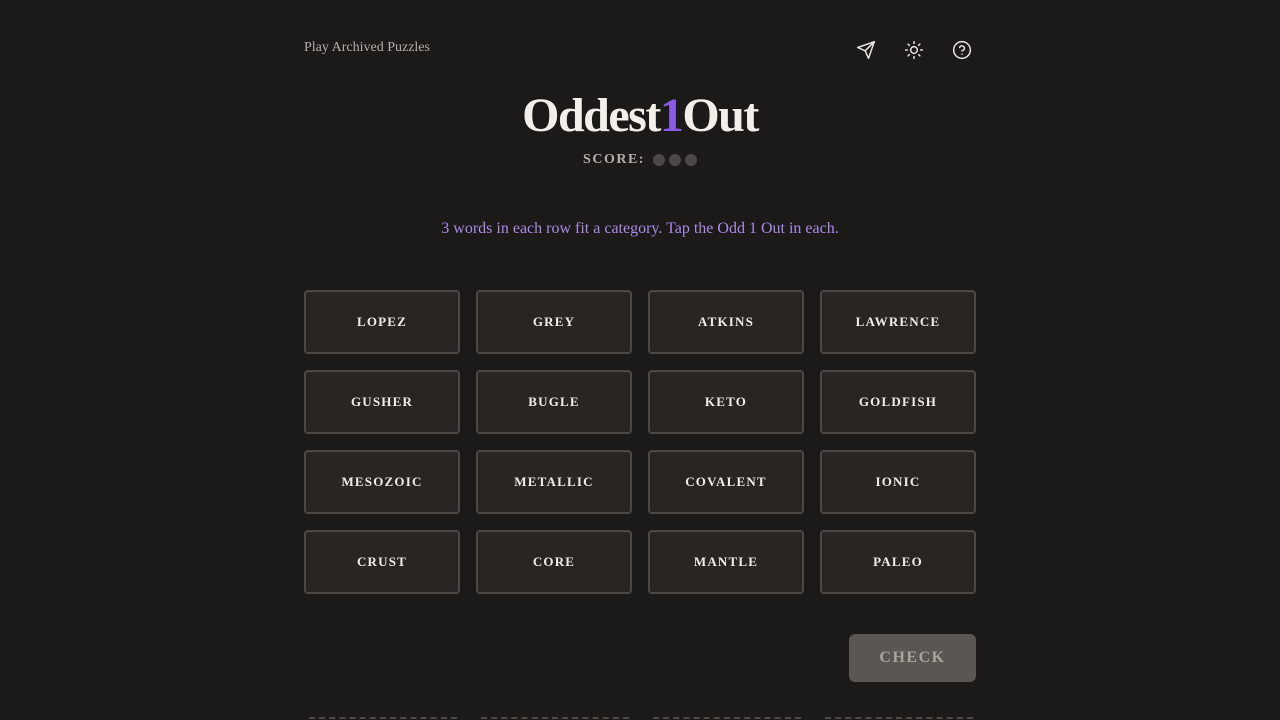 This screenshot has height=720, width=1280. I want to click on word-tile: CRUST, so click(382, 562).